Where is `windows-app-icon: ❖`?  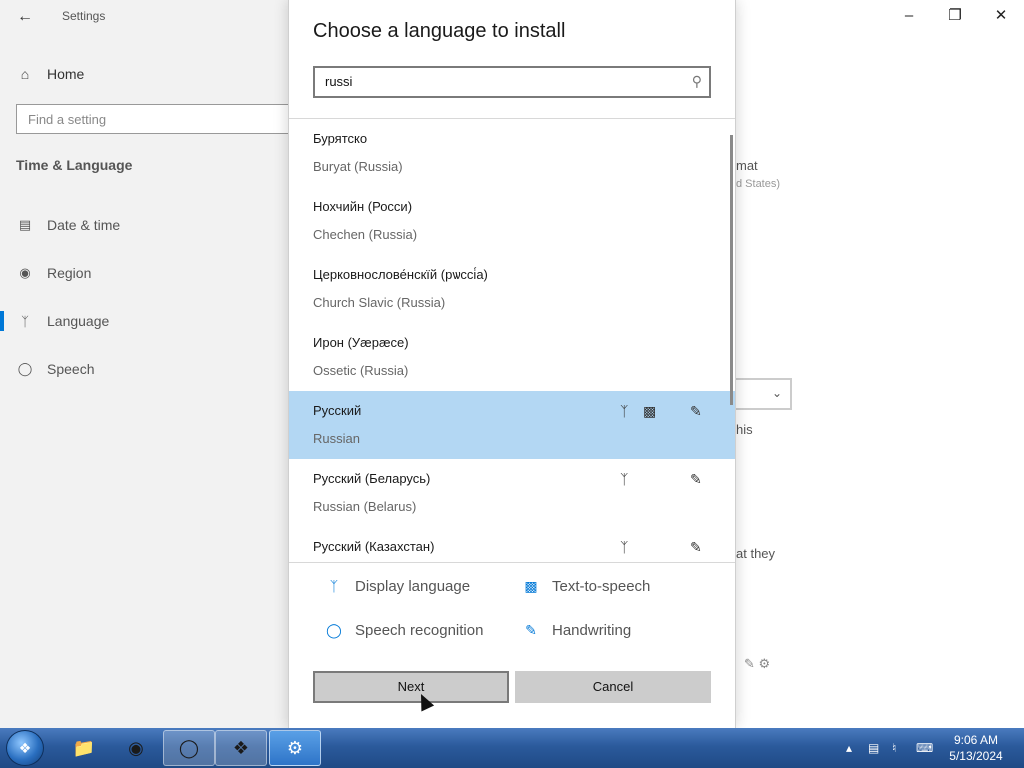
windows-app-icon: ❖ is located at coordinates (241, 748).